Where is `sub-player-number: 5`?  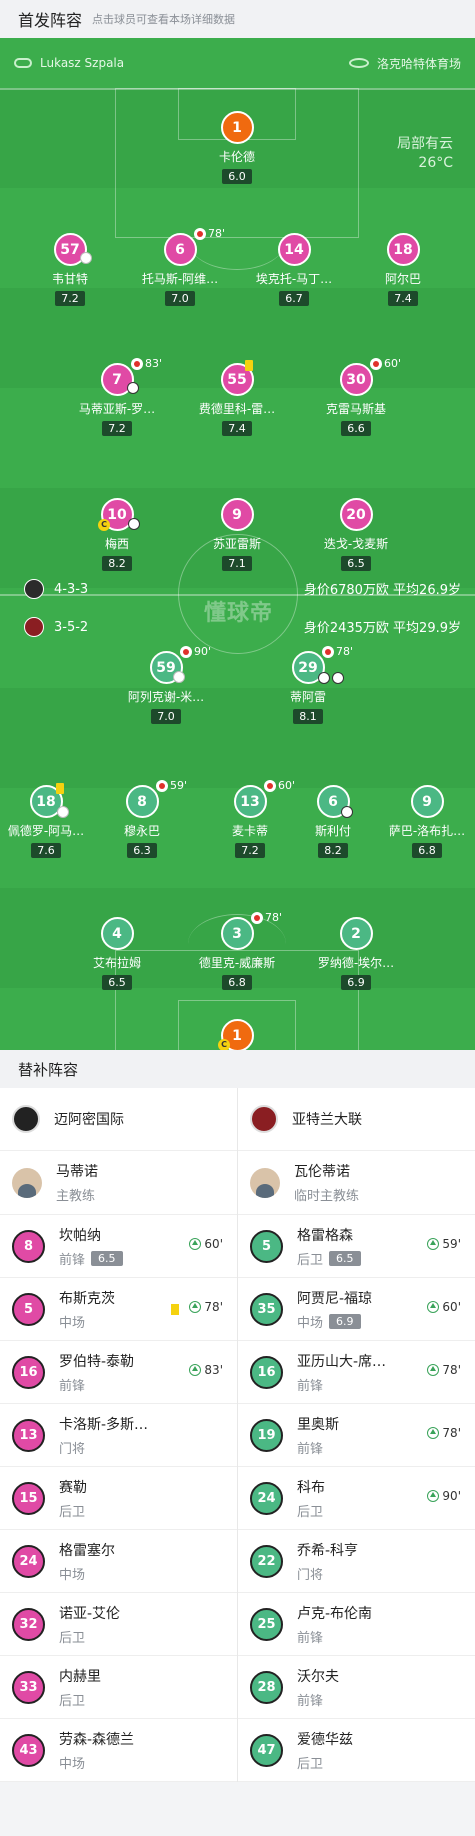 sub-player-number: 5 is located at coordinates (266, 1246).